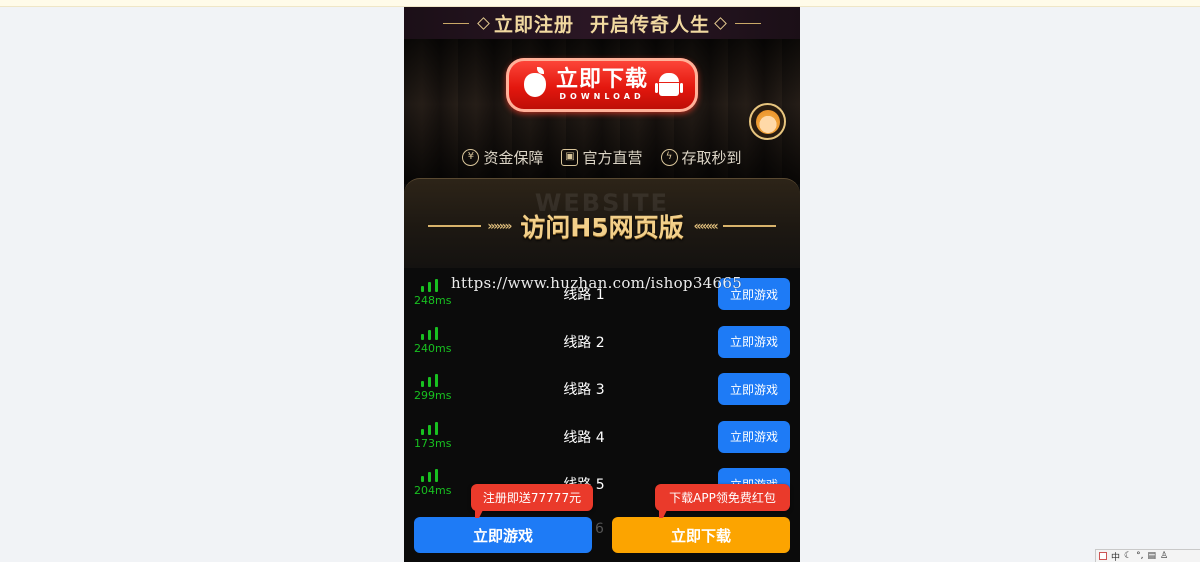  What do you see at coordinates (433, 490) in the screenshot?
I see `route-latency: 204ms` at bounding box center [433, 490].